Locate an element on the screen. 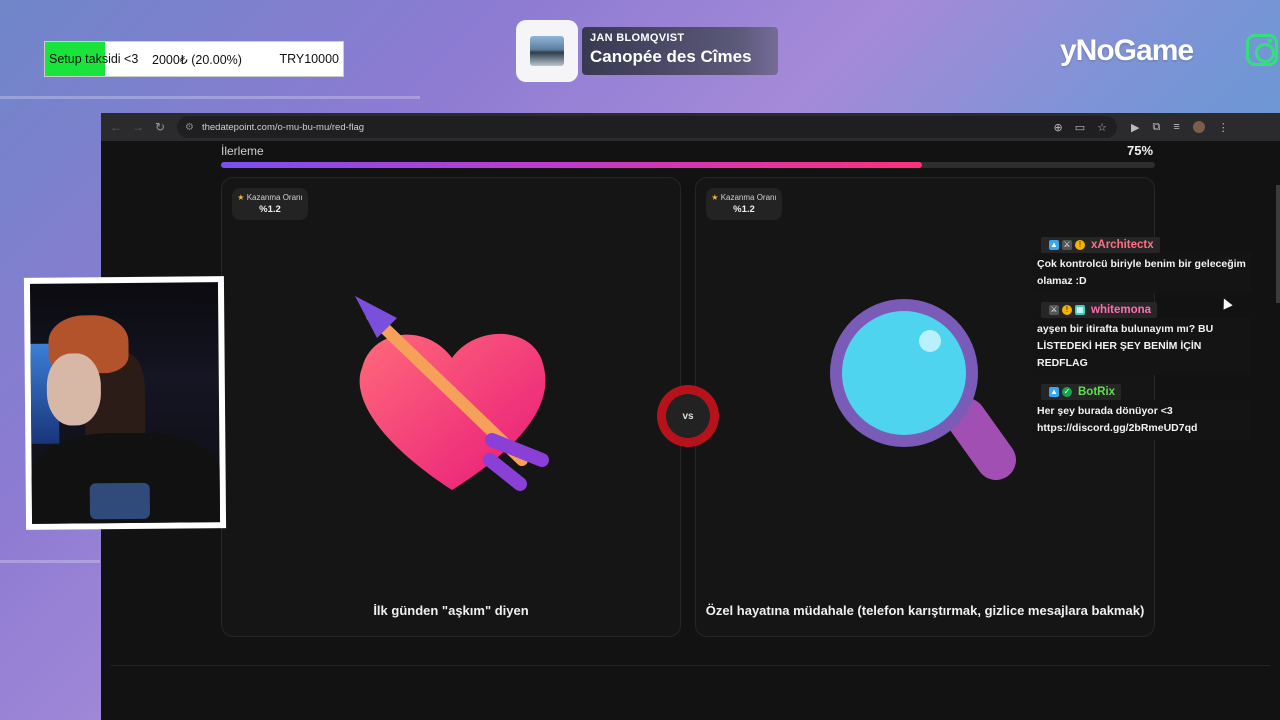  chat-username: xArchitectx is located at coordinates (1122, 245).